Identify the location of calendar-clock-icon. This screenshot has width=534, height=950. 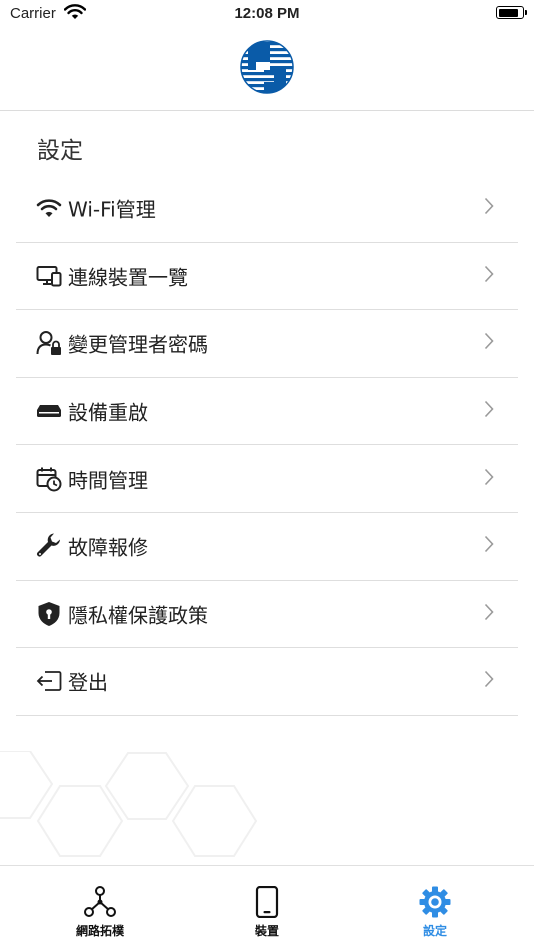
(49, 479).